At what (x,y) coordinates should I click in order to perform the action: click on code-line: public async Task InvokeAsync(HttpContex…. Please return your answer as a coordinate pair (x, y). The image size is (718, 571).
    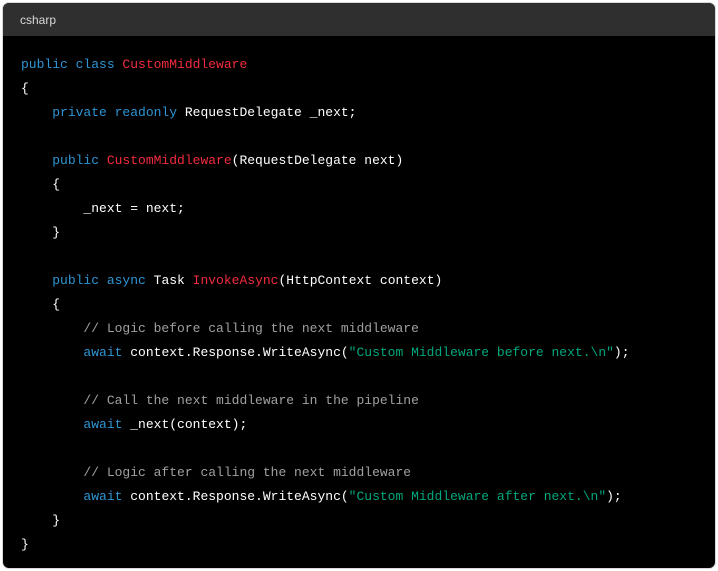
    Looking at the image, I should click on (368, 281).